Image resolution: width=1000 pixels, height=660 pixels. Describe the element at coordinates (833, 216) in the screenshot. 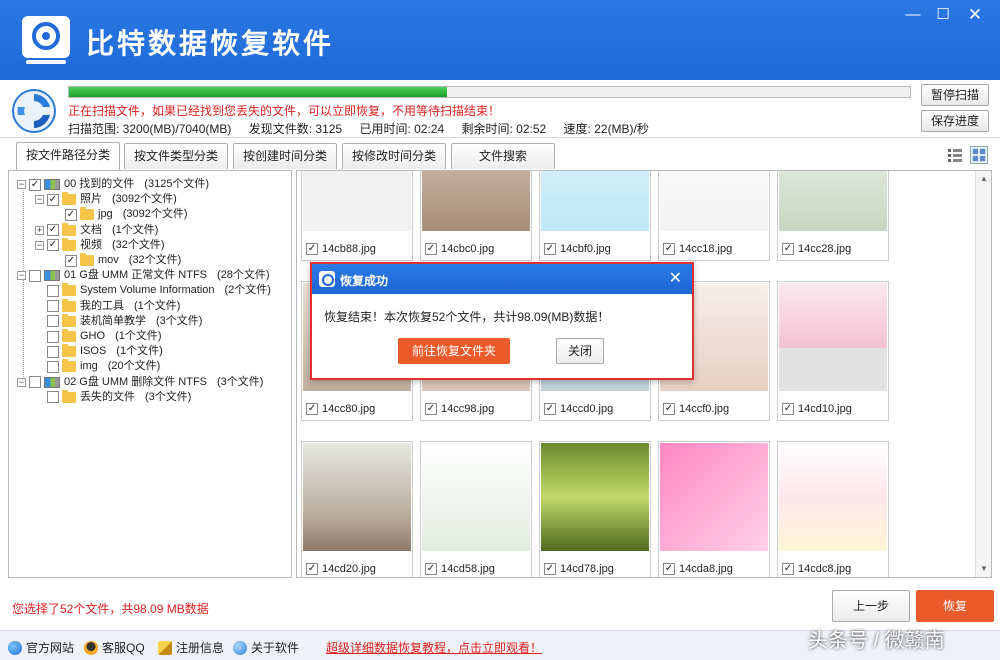

I see `file-thumbnail: ✓ 14cc28.jpg` at that location.